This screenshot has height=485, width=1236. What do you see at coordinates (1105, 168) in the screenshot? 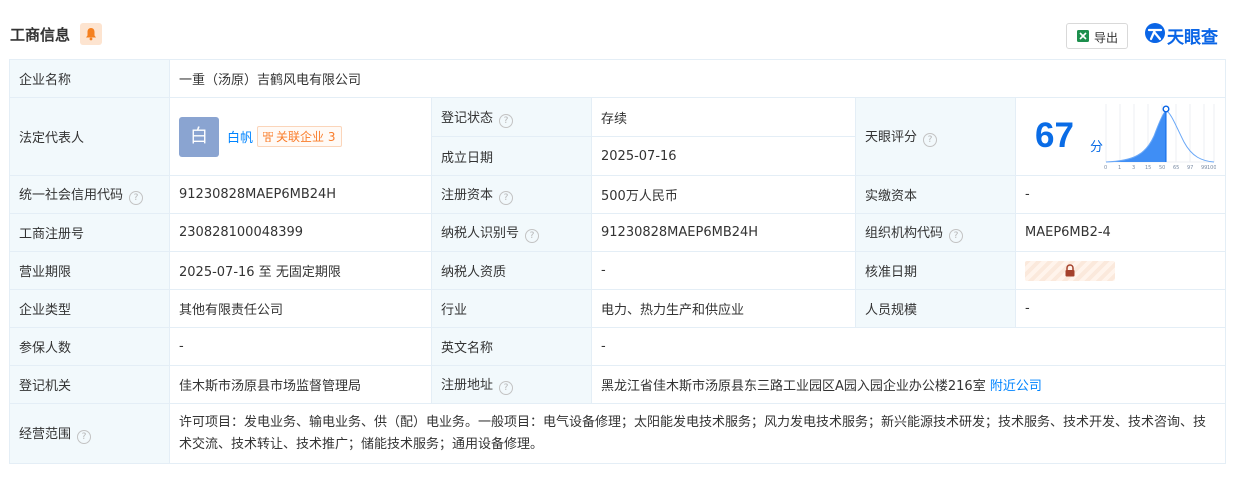
I see `score-tick: 0` at bounding box center [1105, 168].